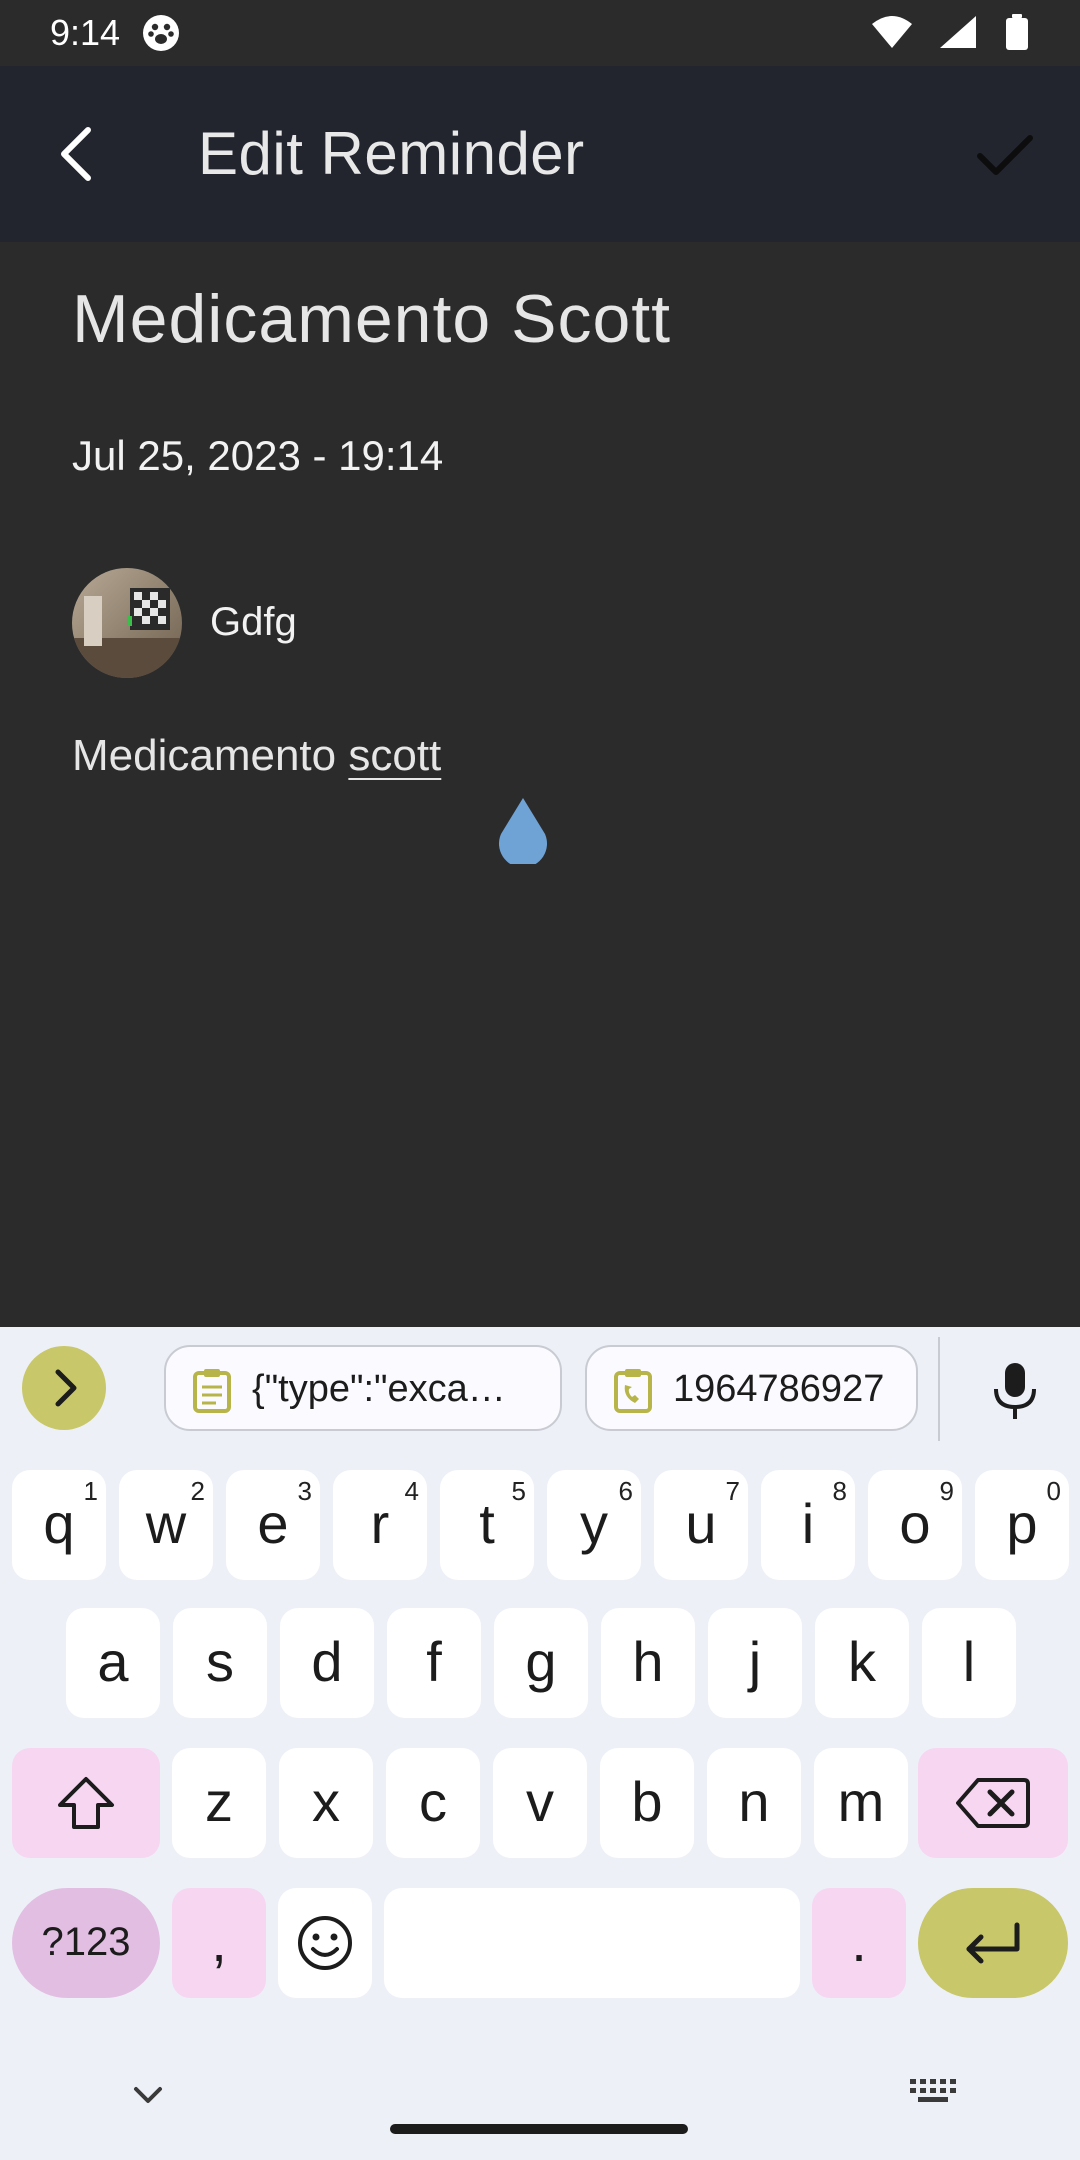 The image size is (1080, 2160). I want to click on note-text: Medicamento, so click(210, 755).